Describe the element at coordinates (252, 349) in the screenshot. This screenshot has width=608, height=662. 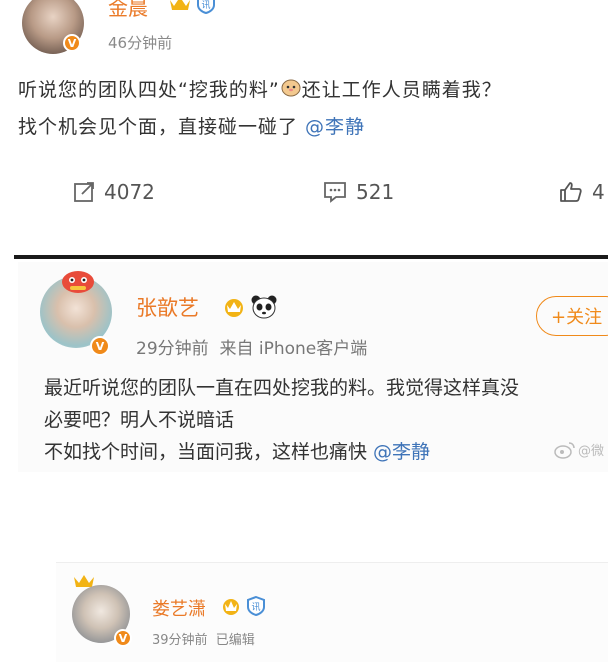
I see `post-time-source: 29分钟前 来自 iPhone客户端` at that location.